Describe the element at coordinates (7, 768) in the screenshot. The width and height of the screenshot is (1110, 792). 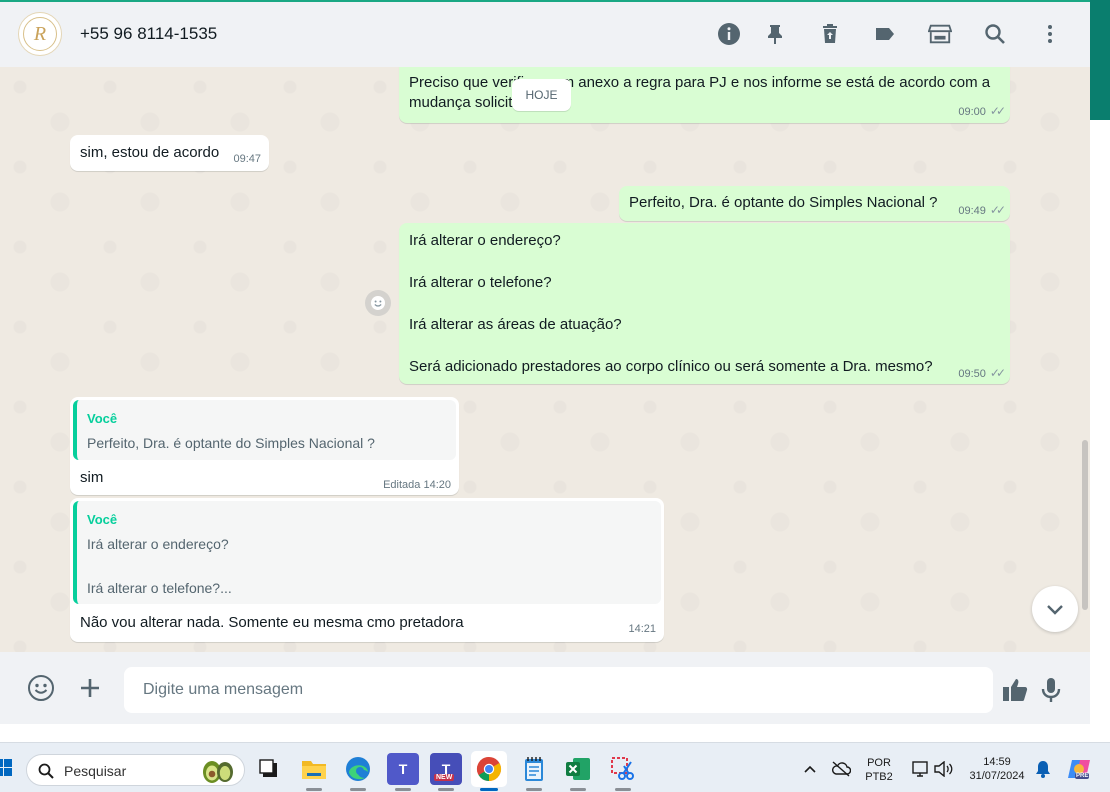
I see `start-icon` at that location.